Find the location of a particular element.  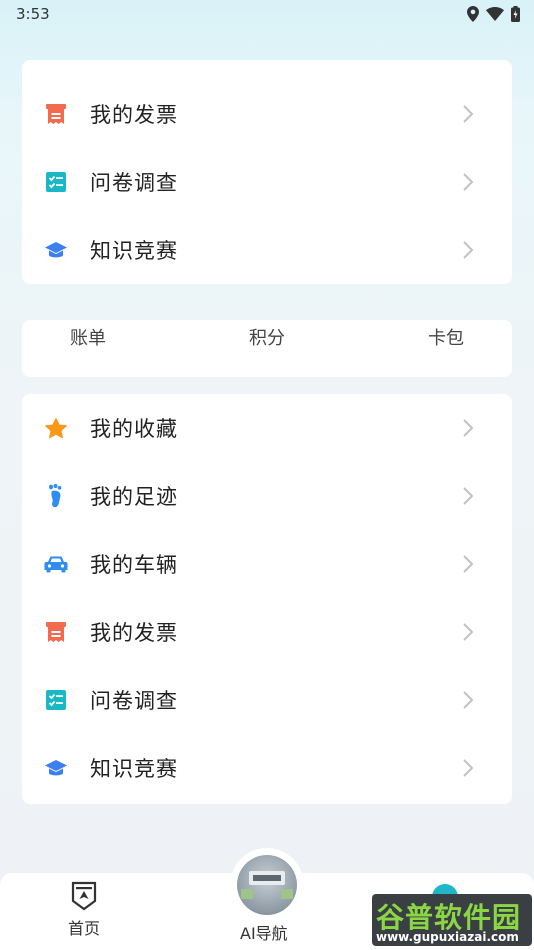

wifi-icon is located at coordinates (495, 14).